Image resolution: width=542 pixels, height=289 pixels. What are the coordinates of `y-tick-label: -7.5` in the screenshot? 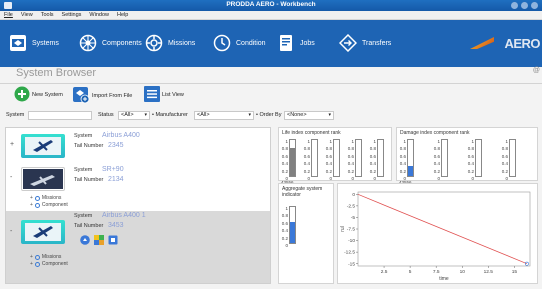 It's located at (351, 230).